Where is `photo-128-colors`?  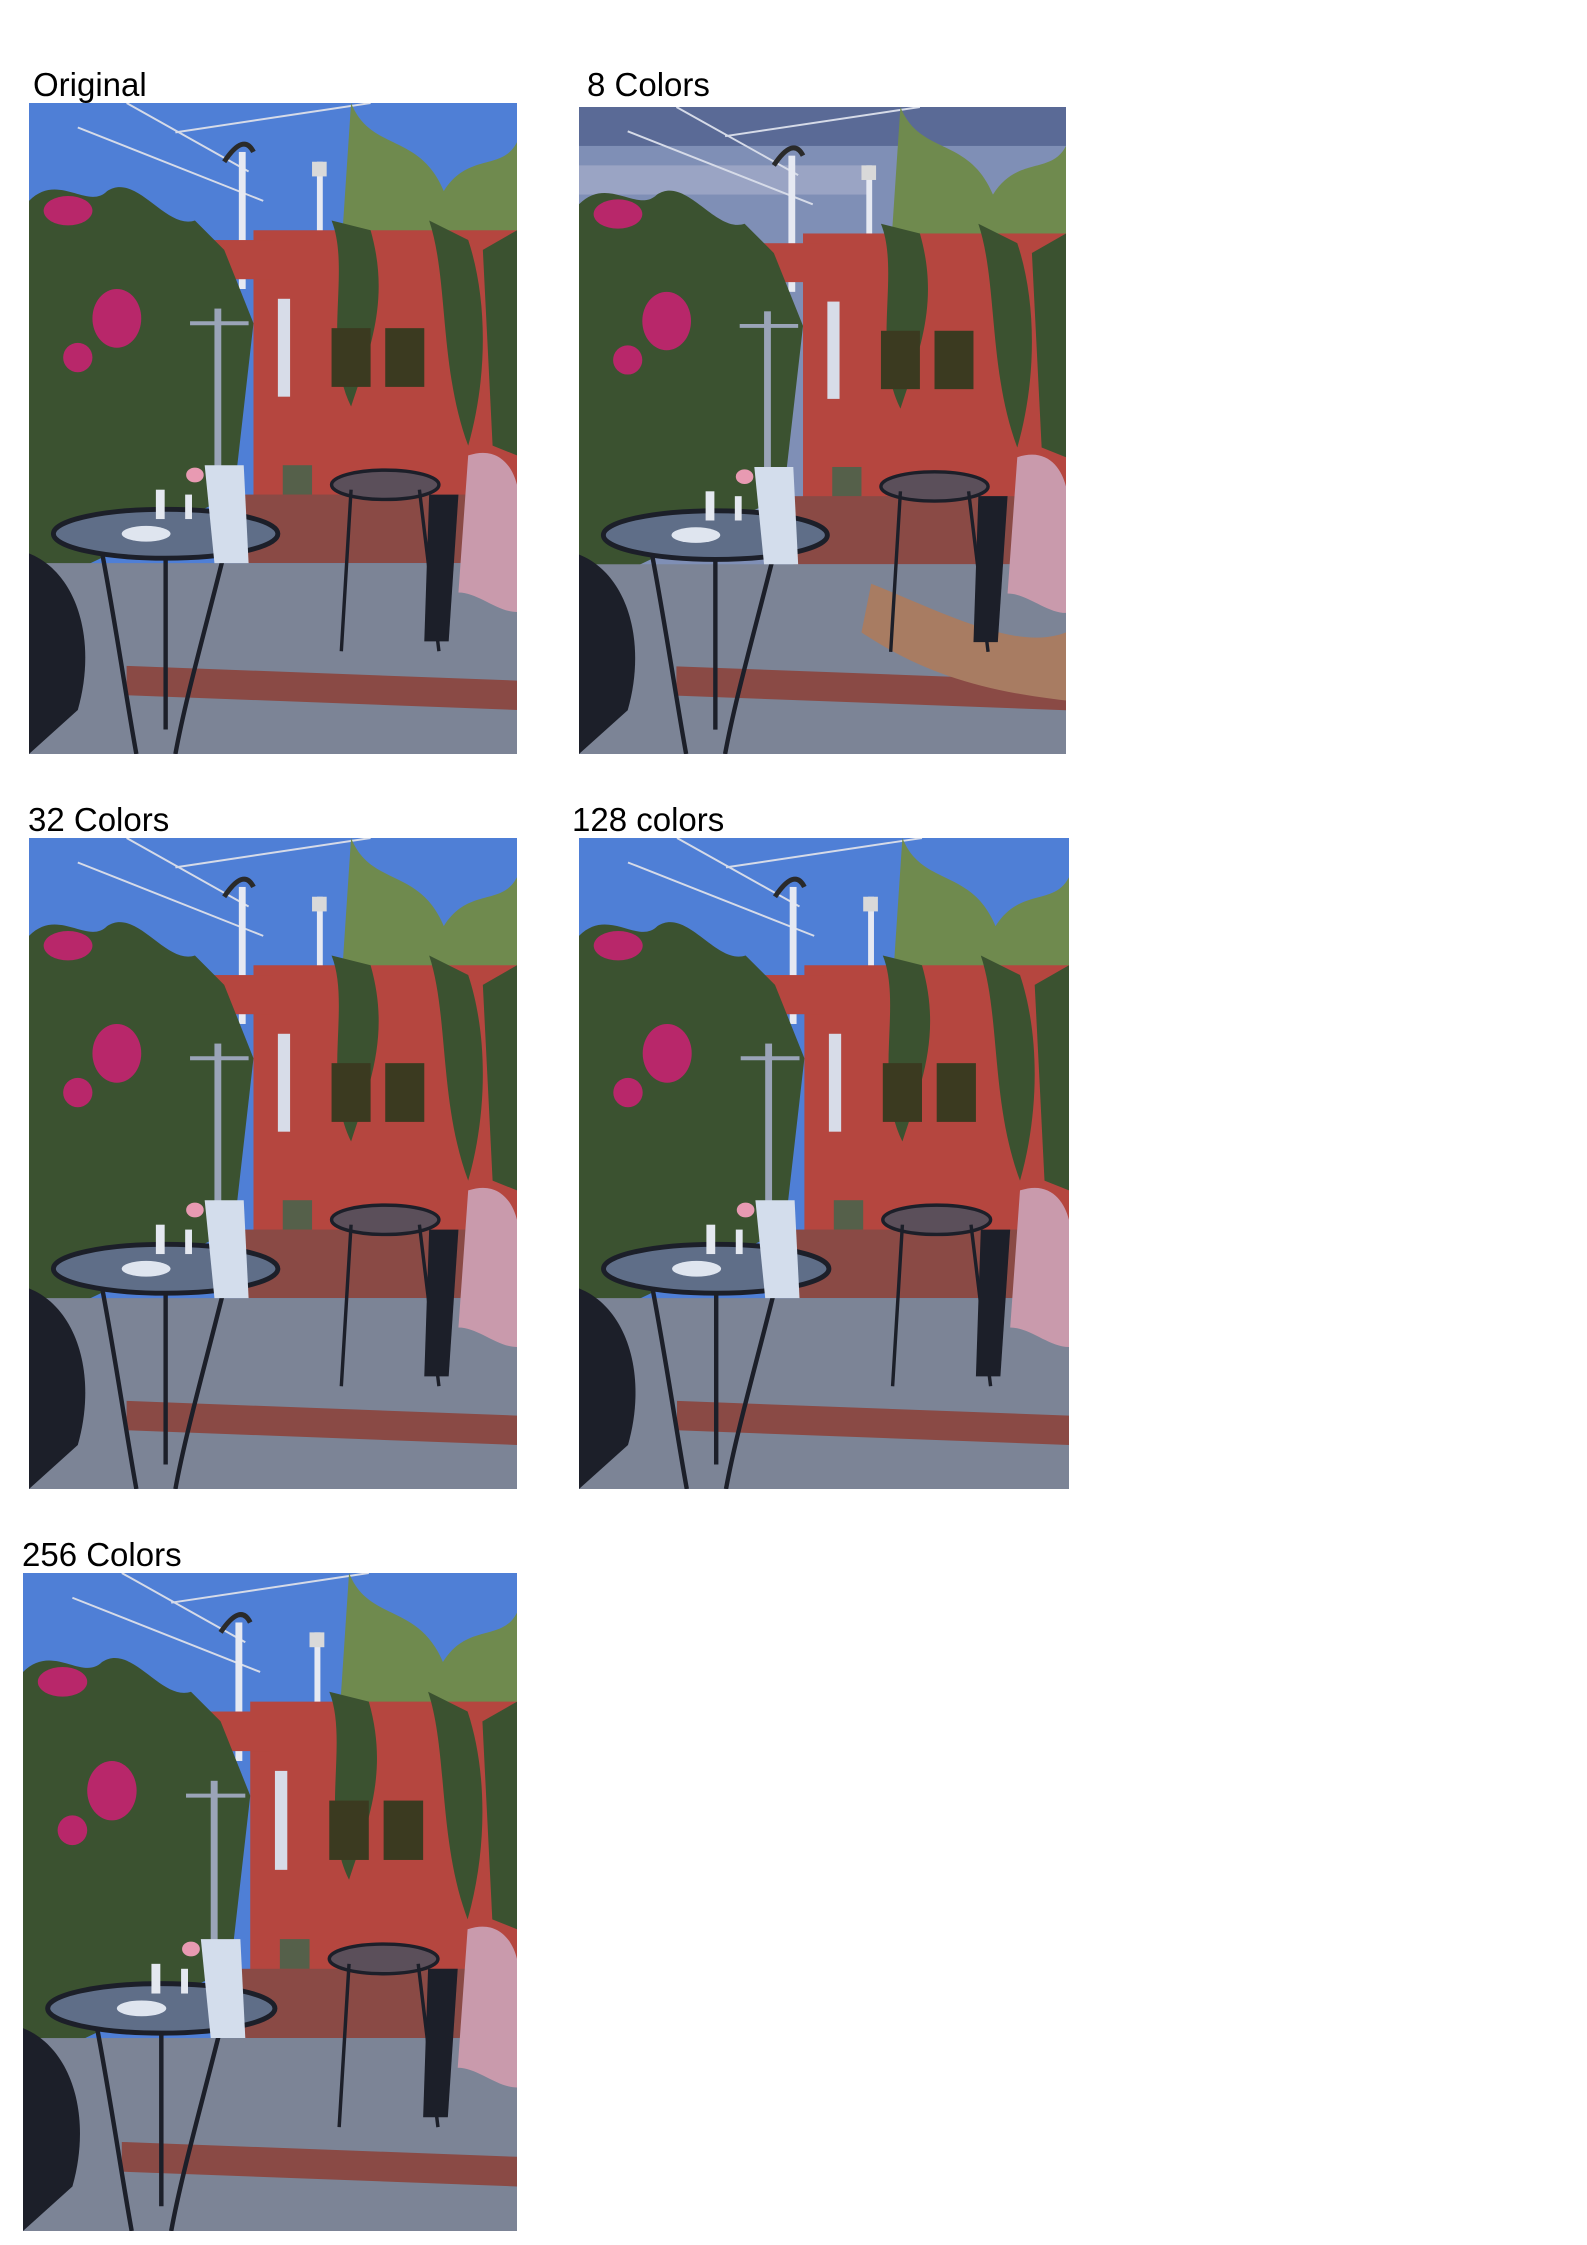
photo-128-colors is located at coordinates (824, 1163).